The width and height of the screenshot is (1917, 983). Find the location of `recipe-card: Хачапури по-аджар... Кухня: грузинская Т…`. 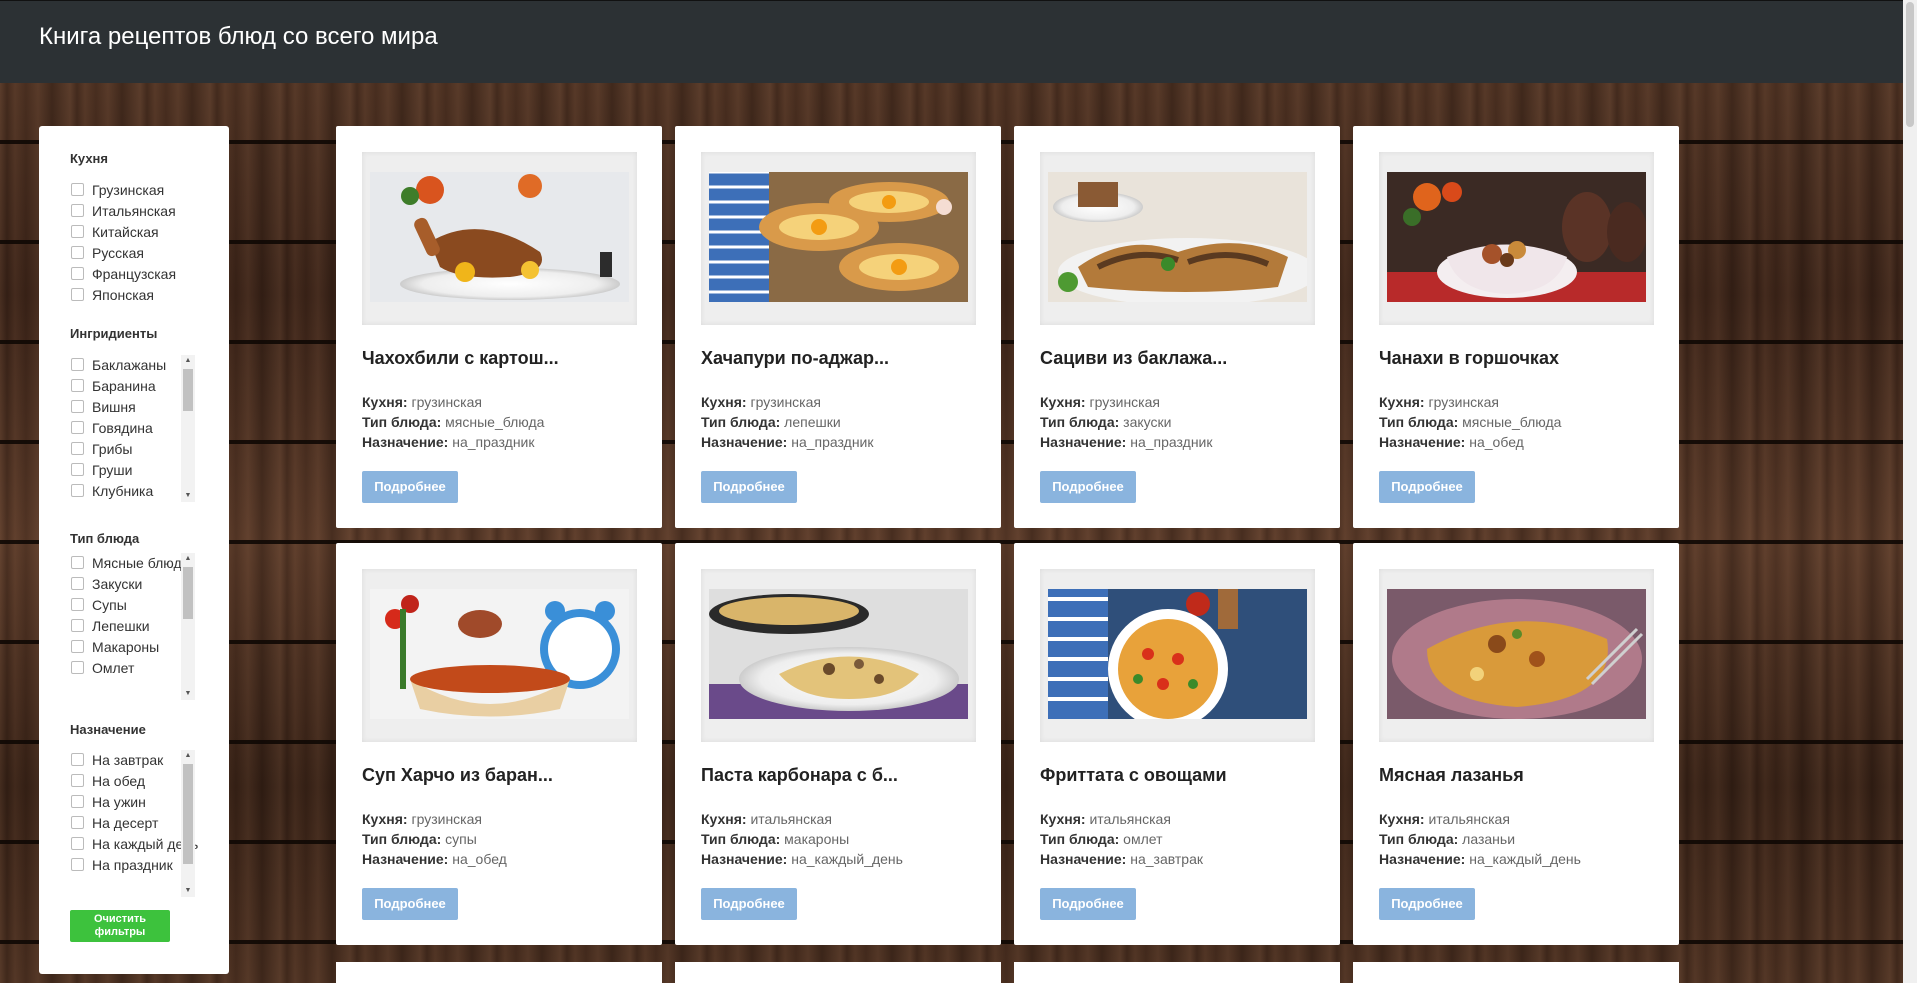

recipe-card: Хачапури по-аджар... Кухня: грузинская Т… is located at coordinates (838, 327).